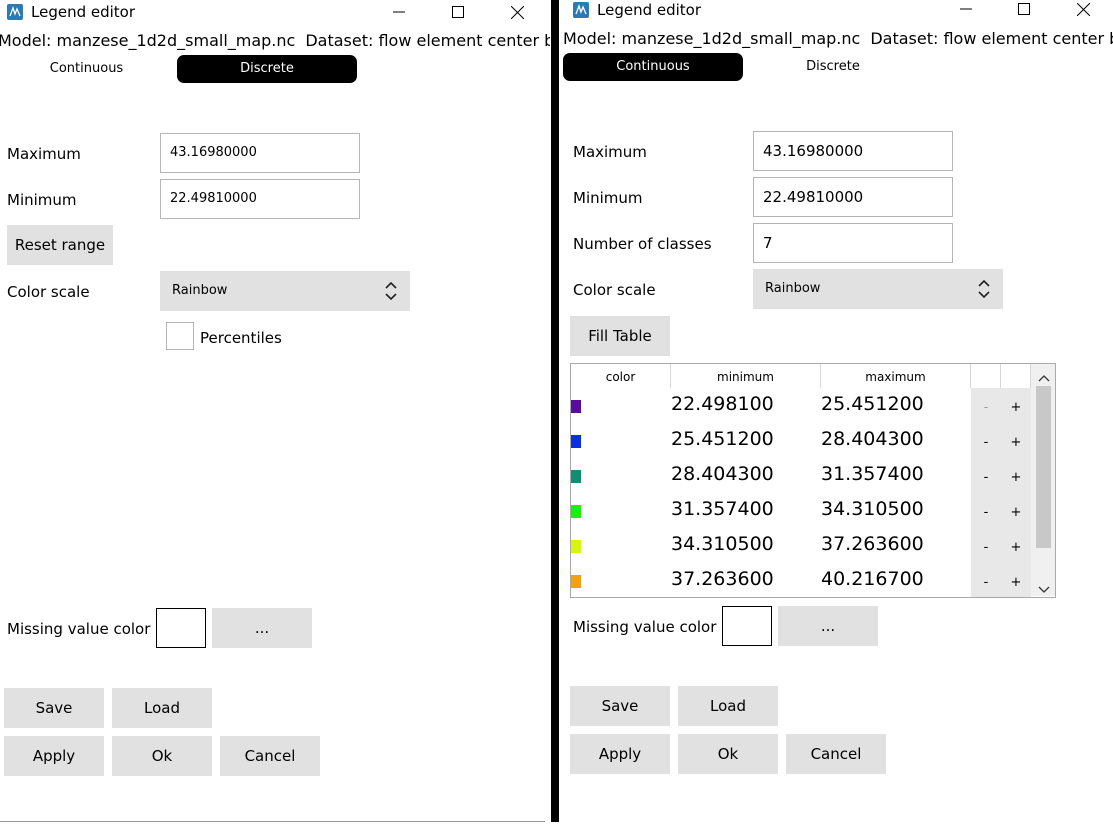  Describe the element at coordinates (838, 12) in the screenshot. I see `title-bar: Legend editor` at that location.